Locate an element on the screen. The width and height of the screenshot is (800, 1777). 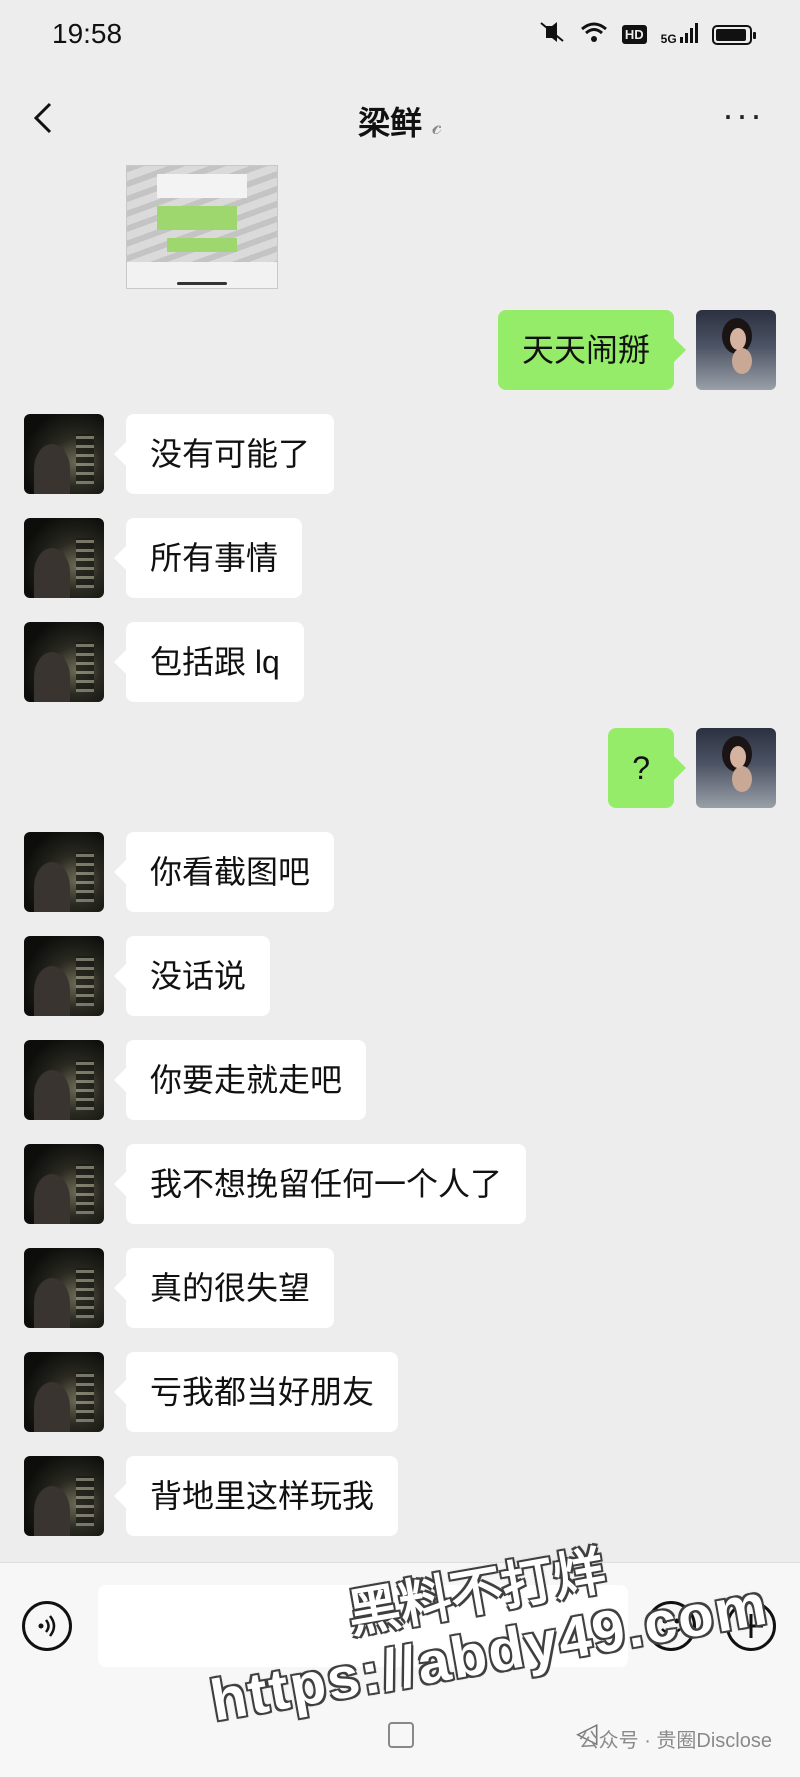
more-actions-button is located at coordinates (751, 1626).